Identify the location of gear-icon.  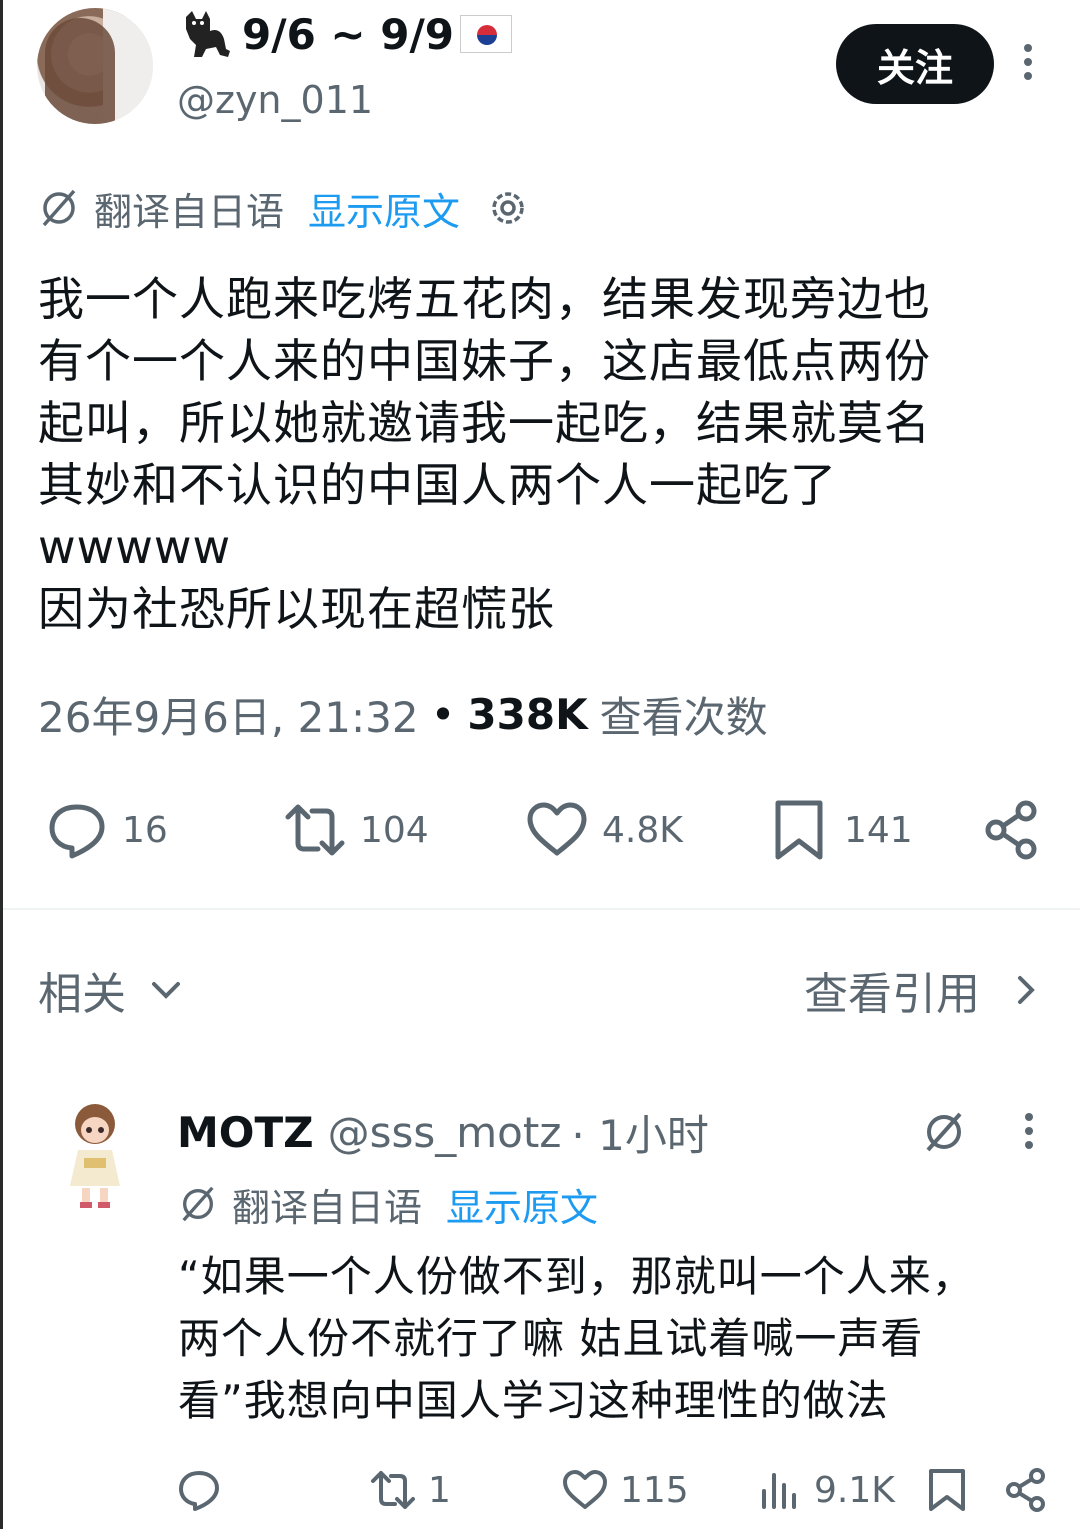
(508, 208).